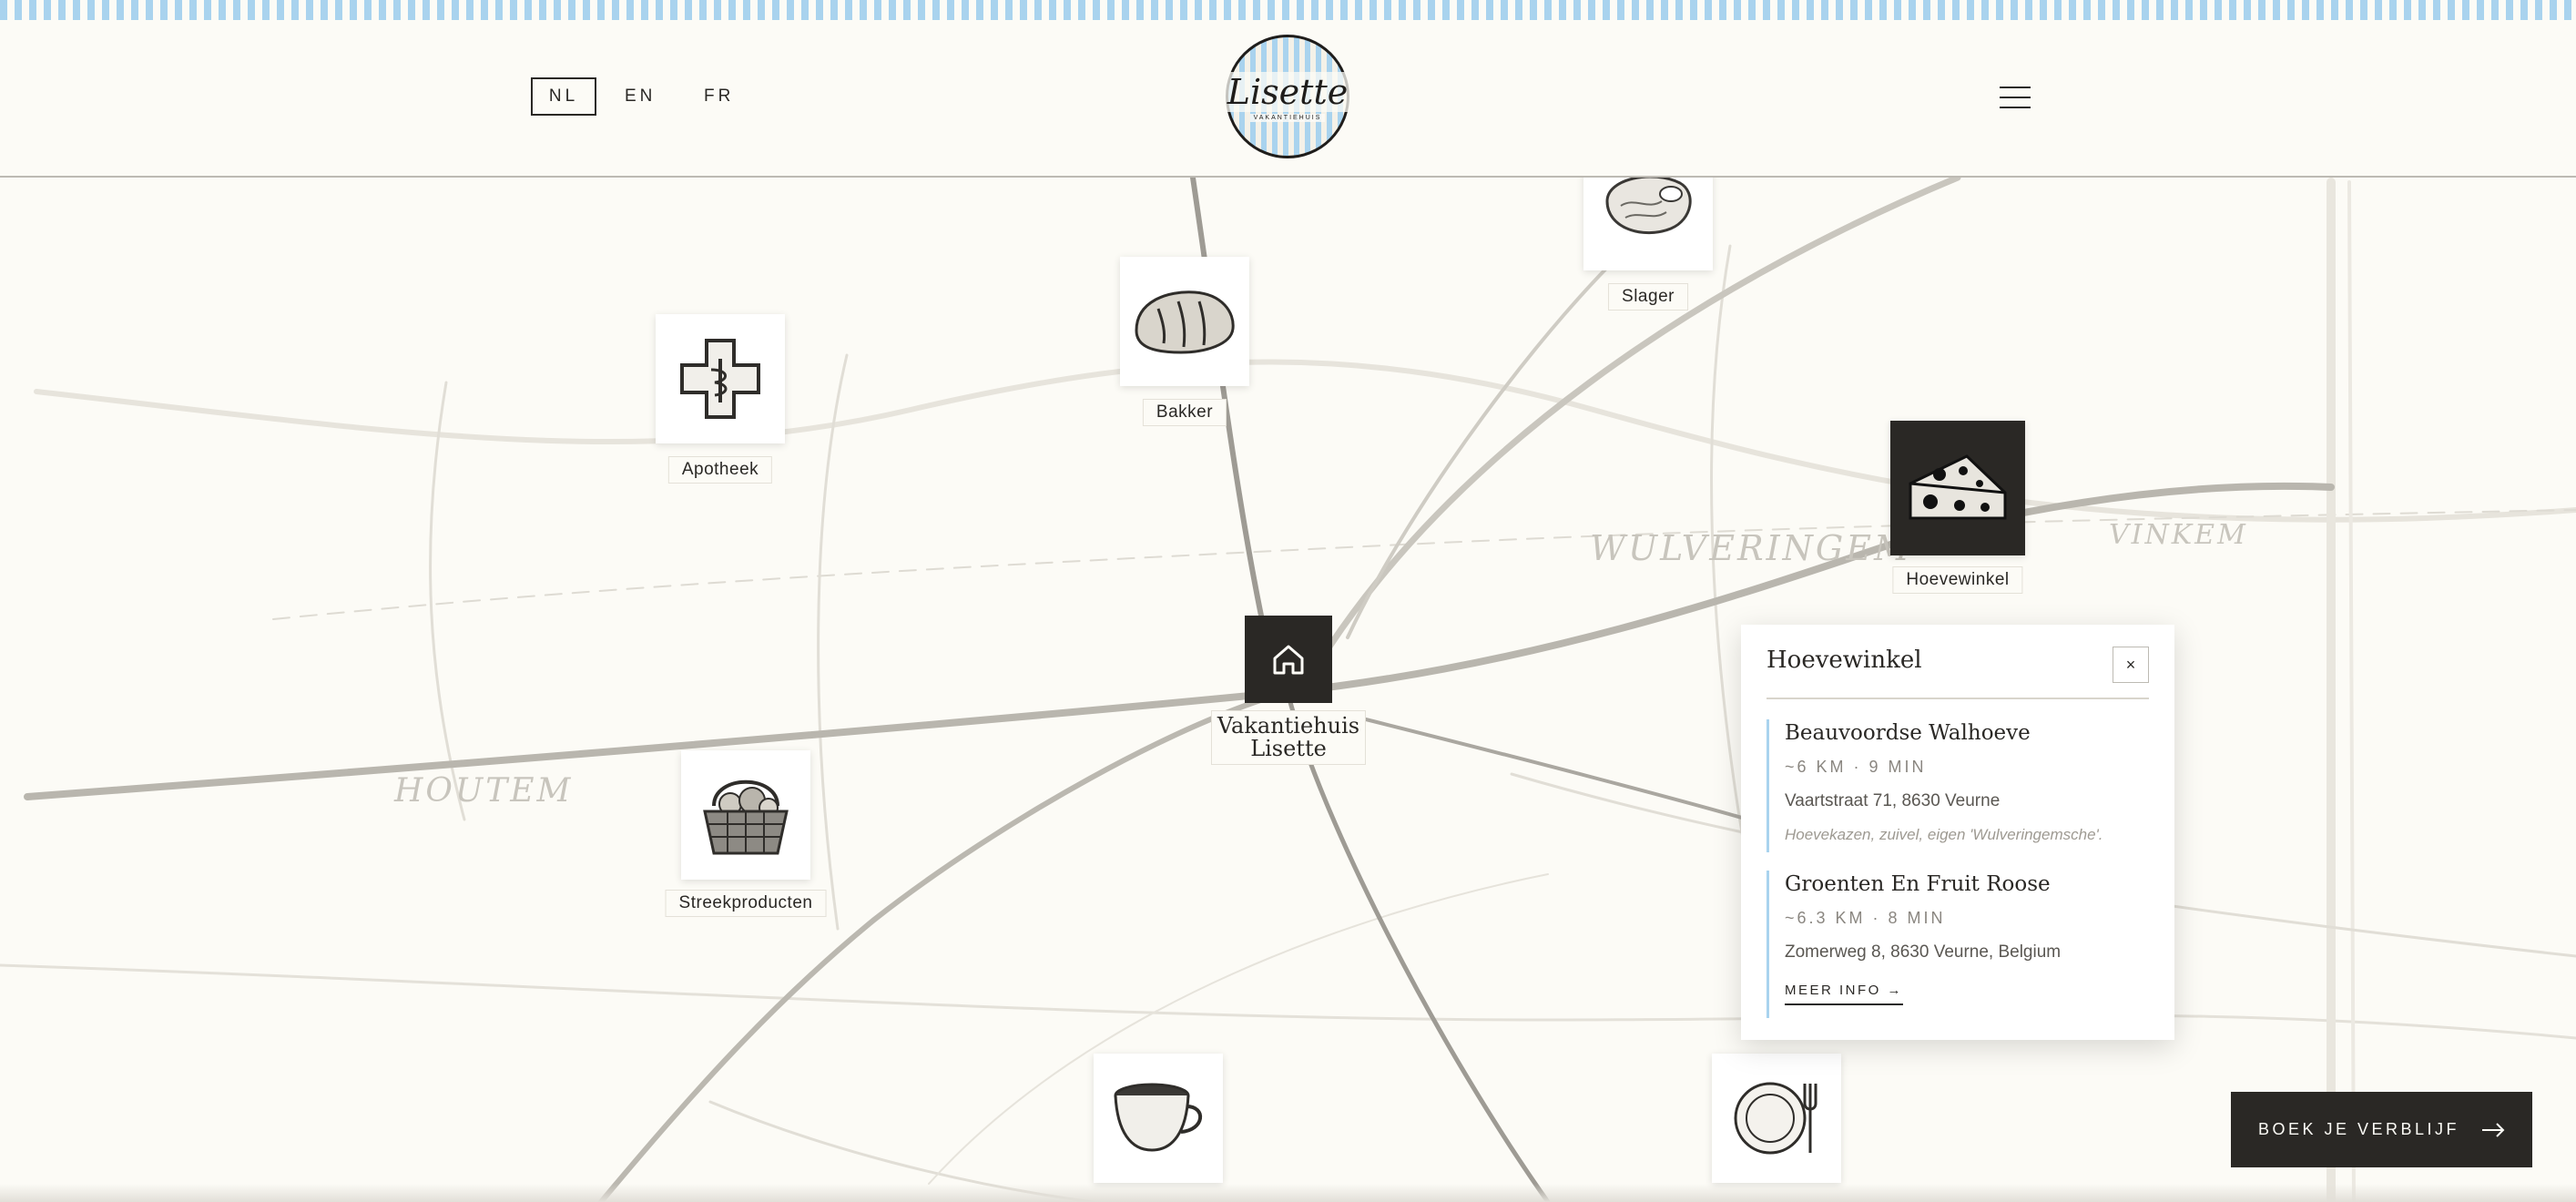  Describe the element at coordinates (1856, 767) in the screenshot. I see `entry-distance: ~6 KM · 9 MIN` at that location.